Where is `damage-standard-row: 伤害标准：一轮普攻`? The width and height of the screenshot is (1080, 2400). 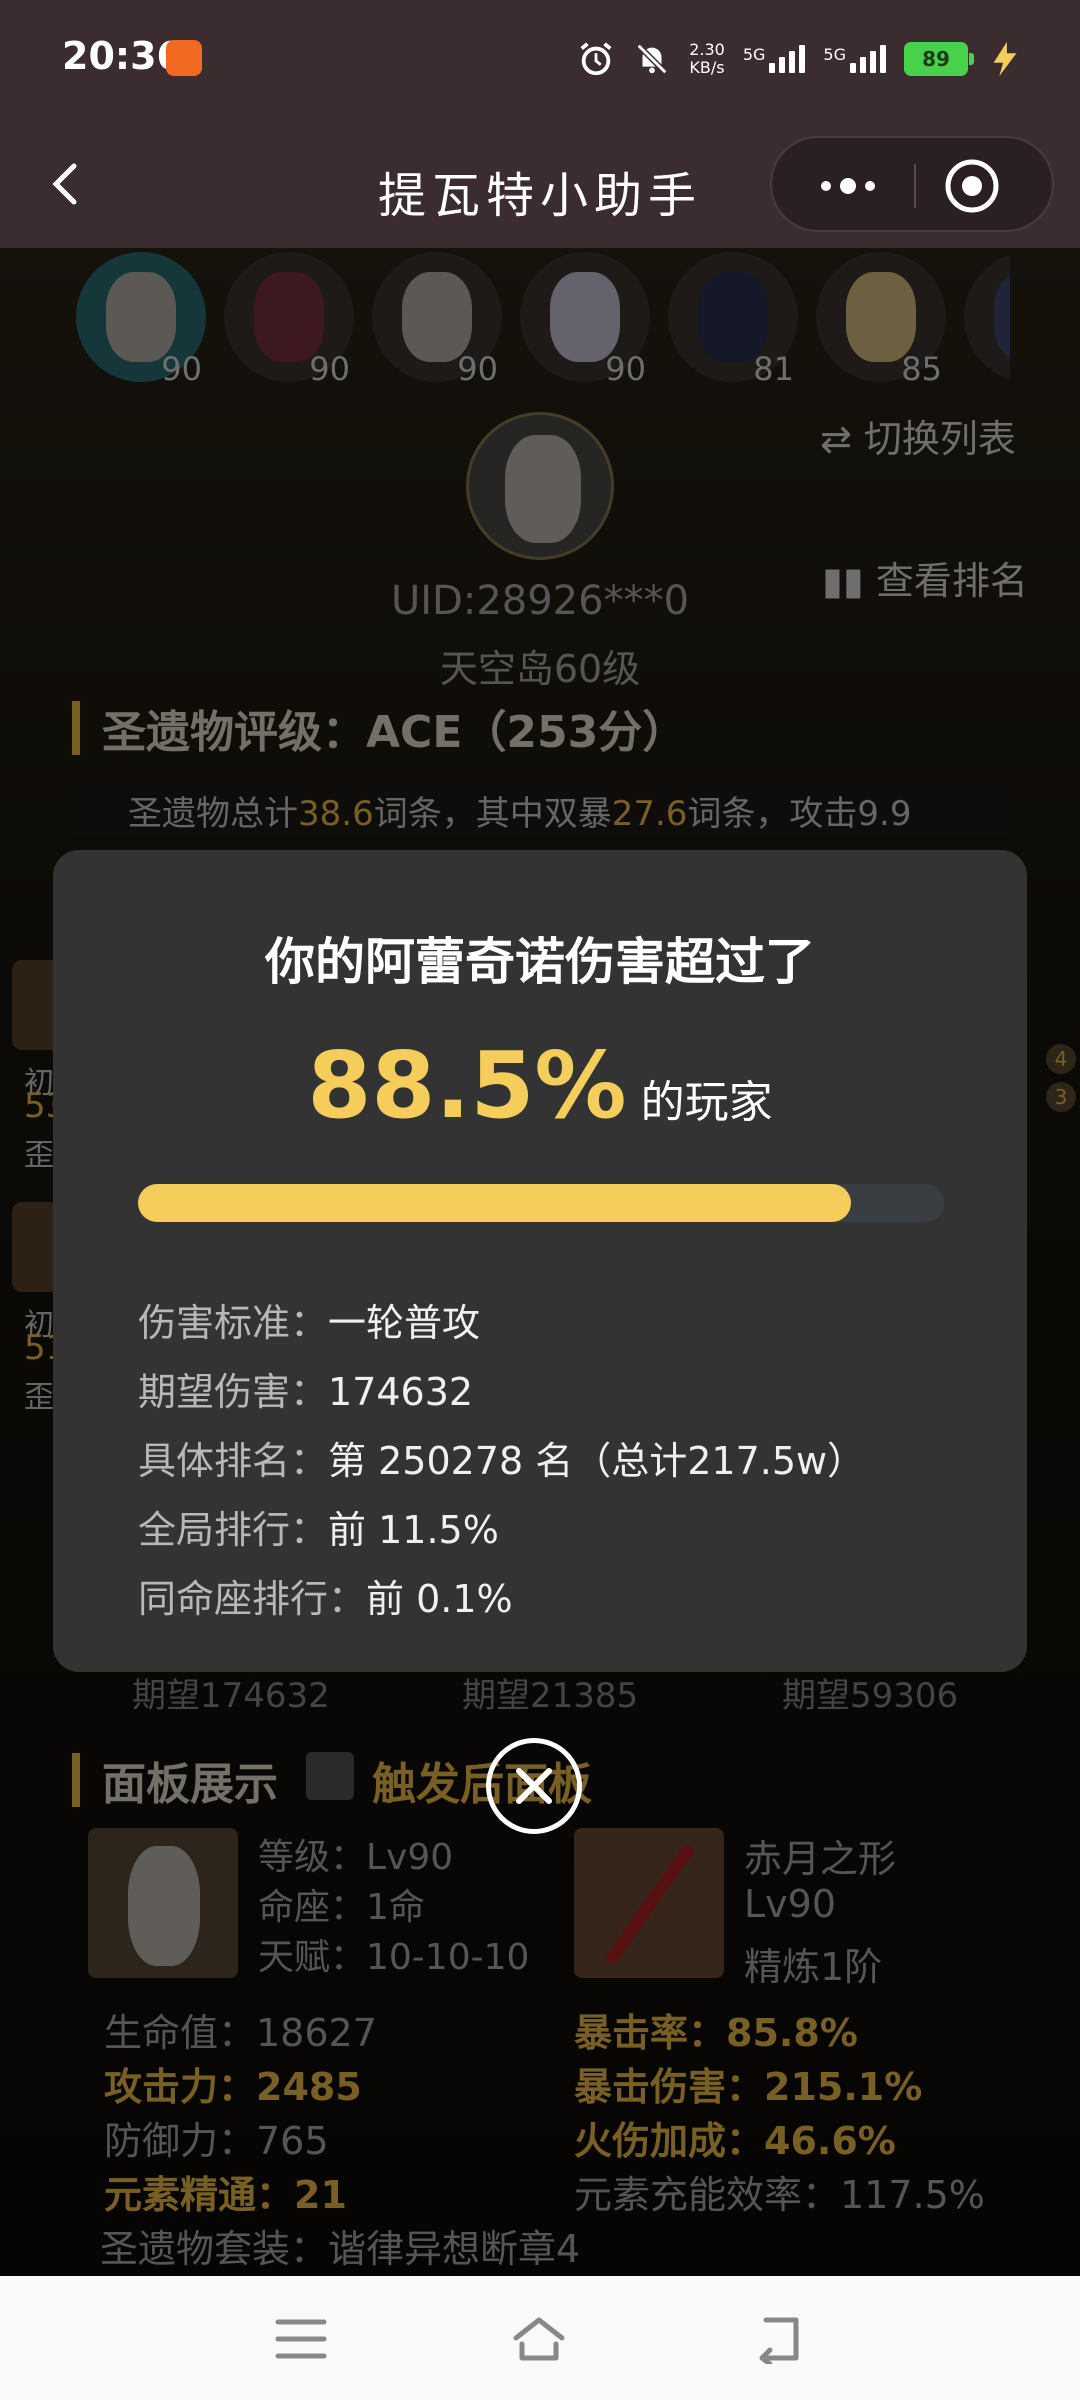
damage-standard-row: 伤害标准：一轮普攻 is located at coordinates (309, 1319).